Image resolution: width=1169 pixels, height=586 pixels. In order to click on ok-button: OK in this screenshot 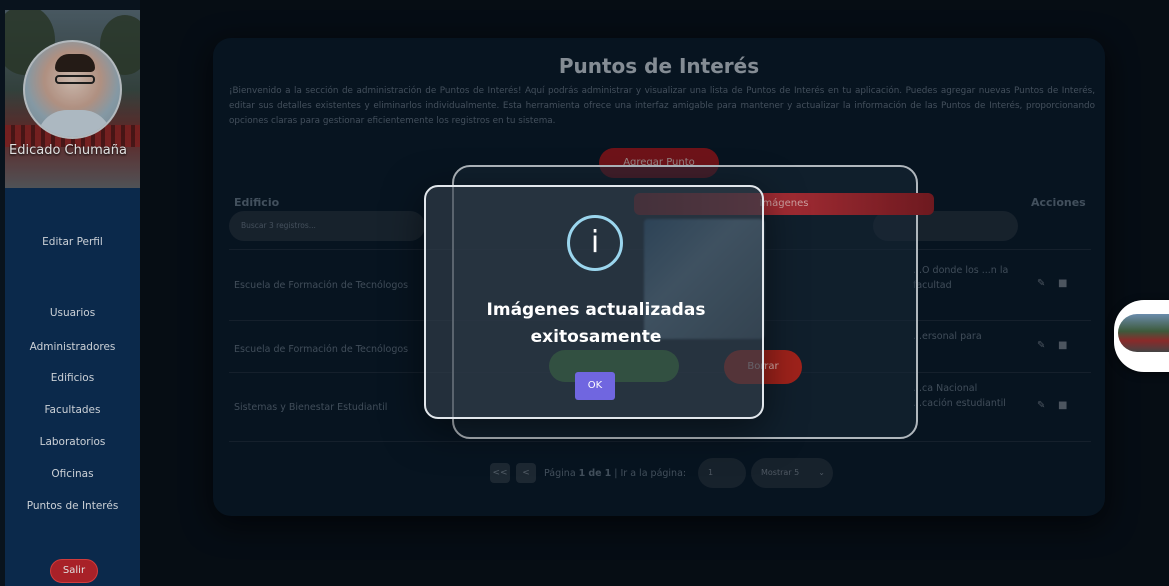, I will do `click(595, 386)`.